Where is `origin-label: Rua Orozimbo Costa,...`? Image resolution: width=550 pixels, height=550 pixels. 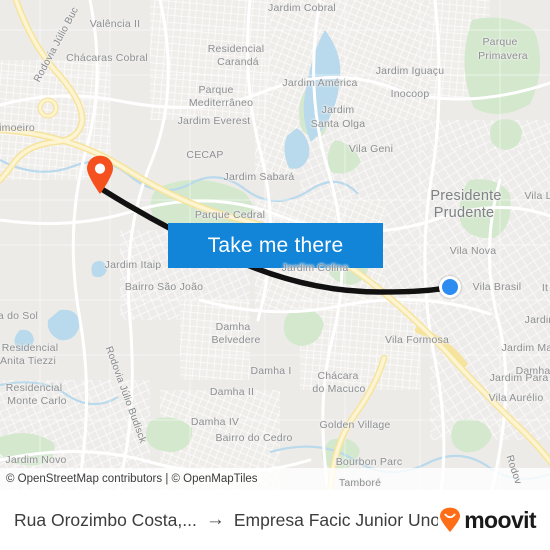 origin-label: Rua Orozimbo Costa,... is located at coordinates (105, 520).